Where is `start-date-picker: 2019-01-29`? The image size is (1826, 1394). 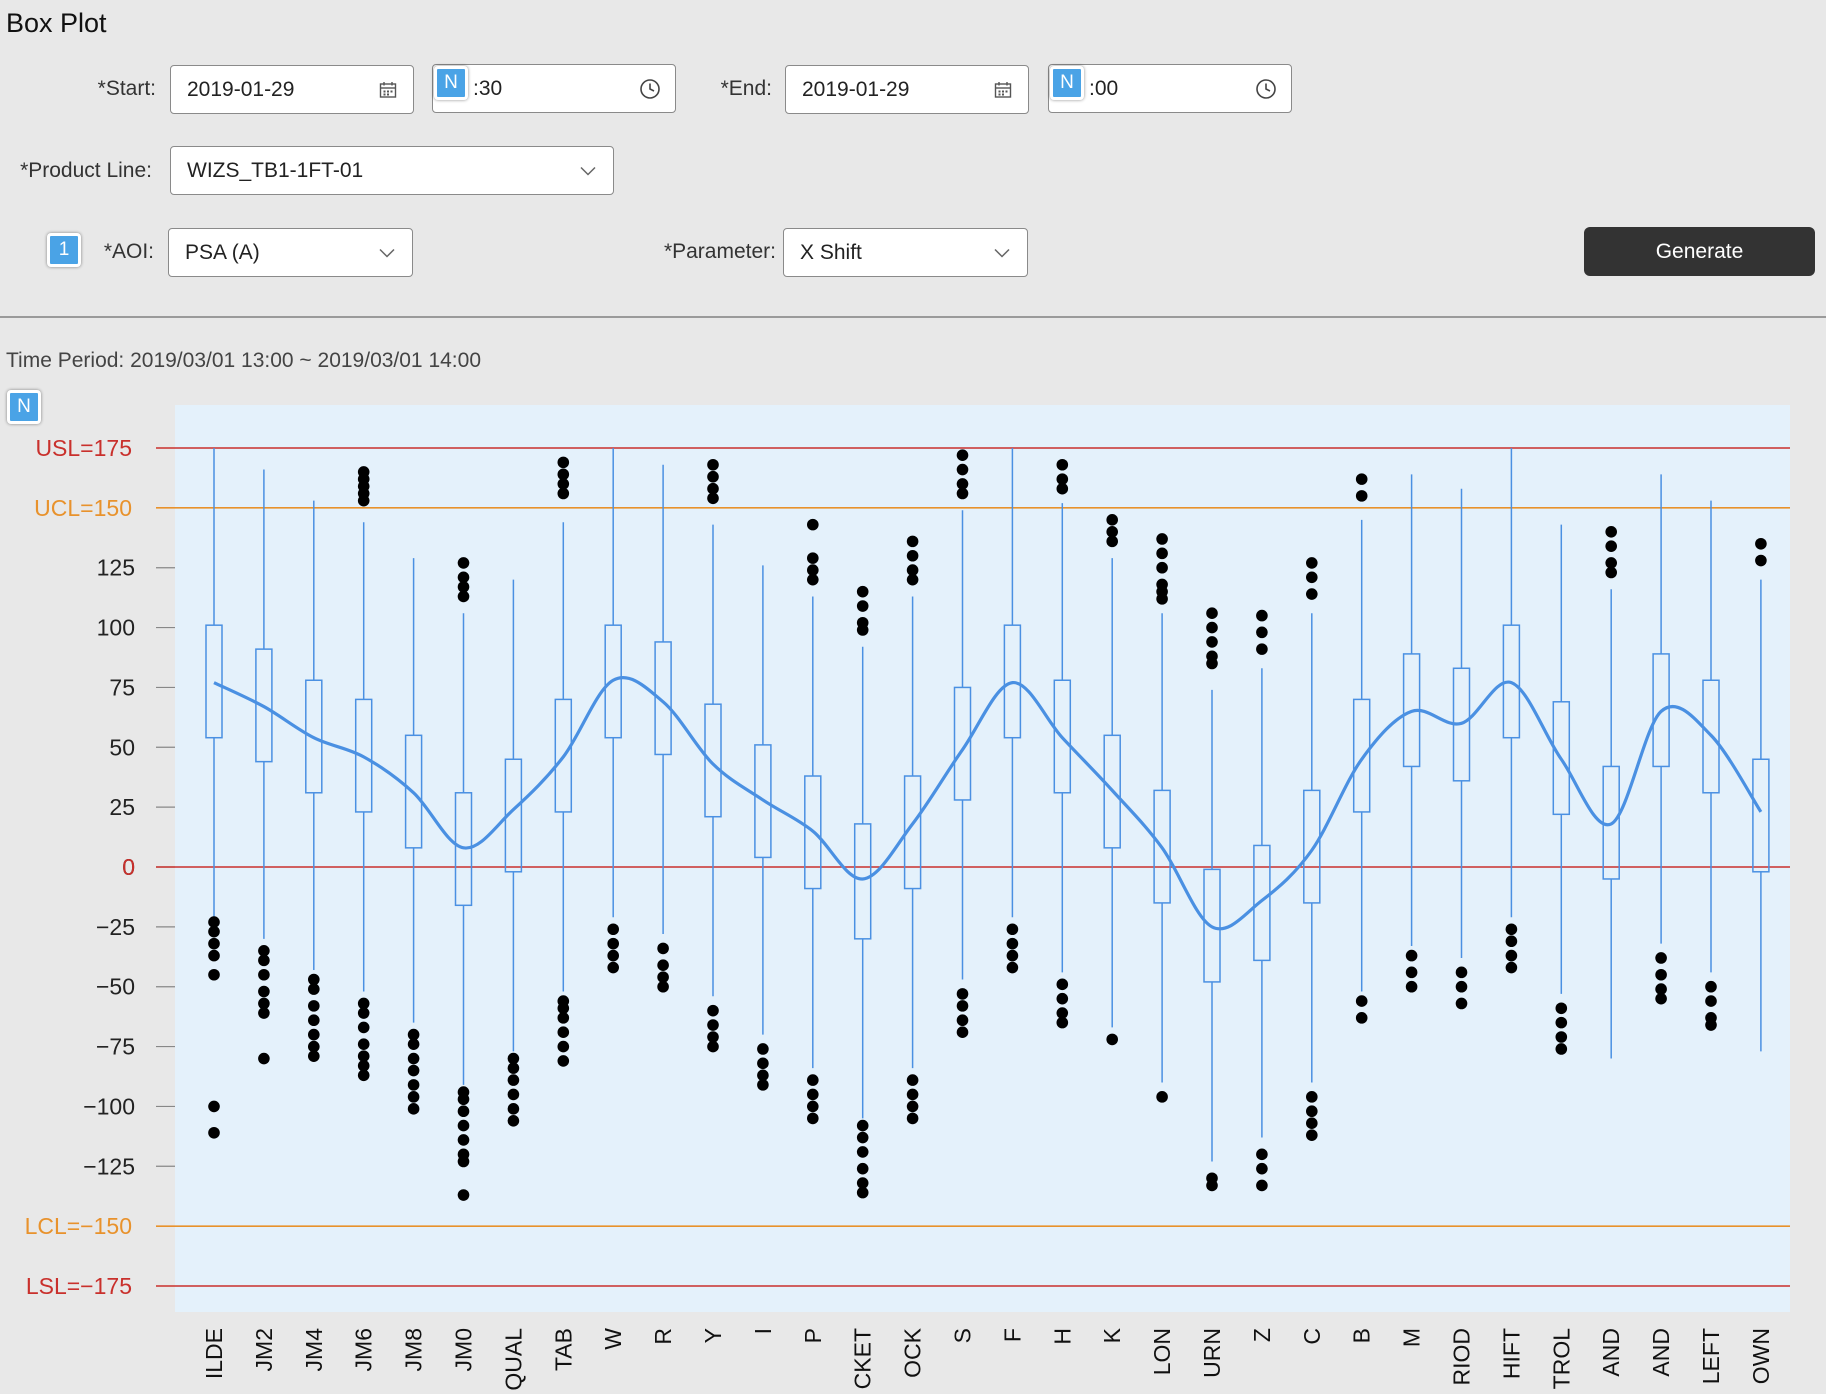 start-date-picker: 2019-01-29 is located at coordinates (292, 89).